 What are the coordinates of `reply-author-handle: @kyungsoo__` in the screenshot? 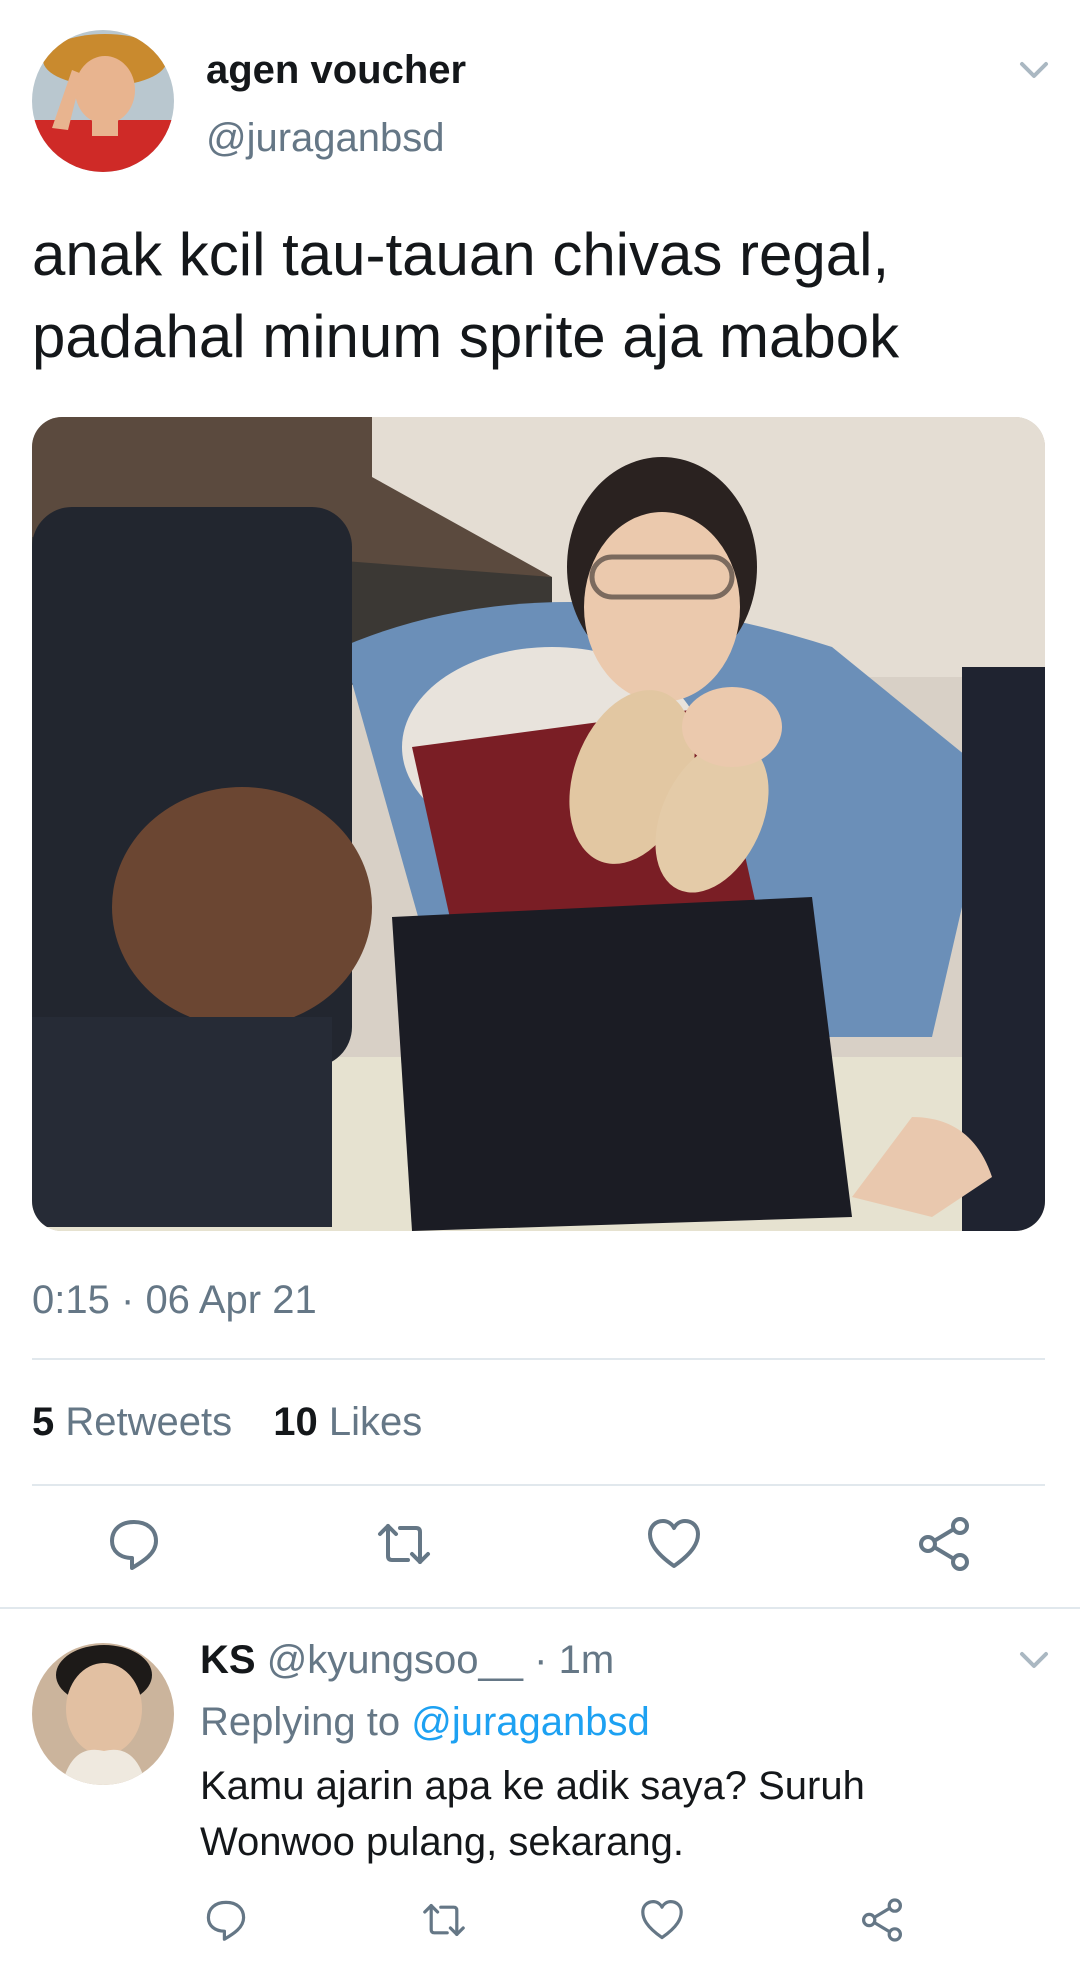 It's located at (395, 1660).